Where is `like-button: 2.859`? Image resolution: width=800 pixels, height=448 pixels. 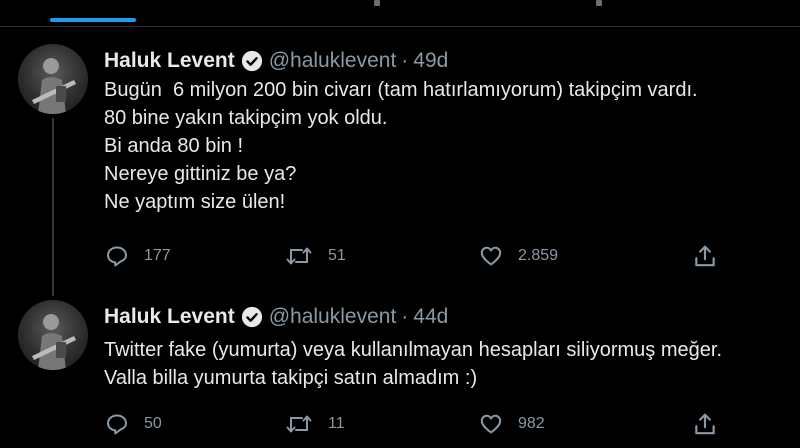
like-button: 2.859 is located at coordinates (518, 256).